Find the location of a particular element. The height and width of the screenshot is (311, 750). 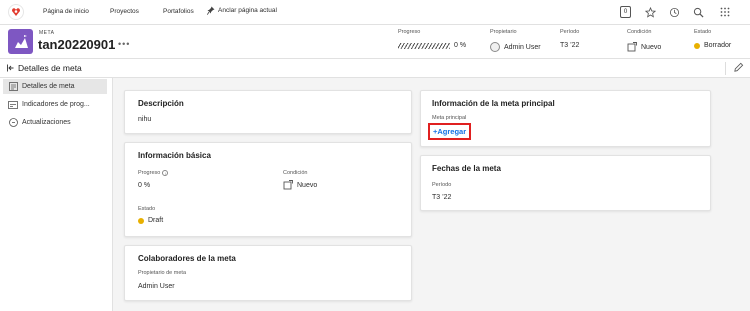

info-icon: i is located at coordinates (165, 173).